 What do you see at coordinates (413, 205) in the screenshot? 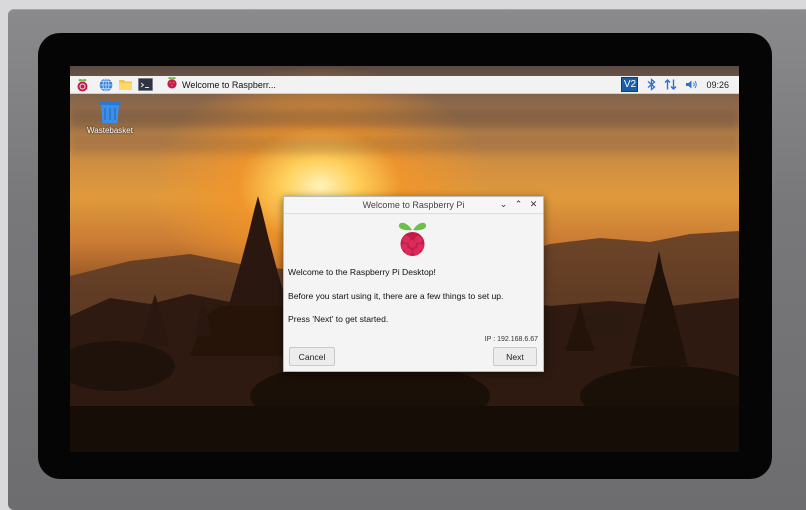
I see `dialog-titlebar: Welcome to Raspberry Pi ⌄ ⌃ ✕` at bounding box center [413, 205].